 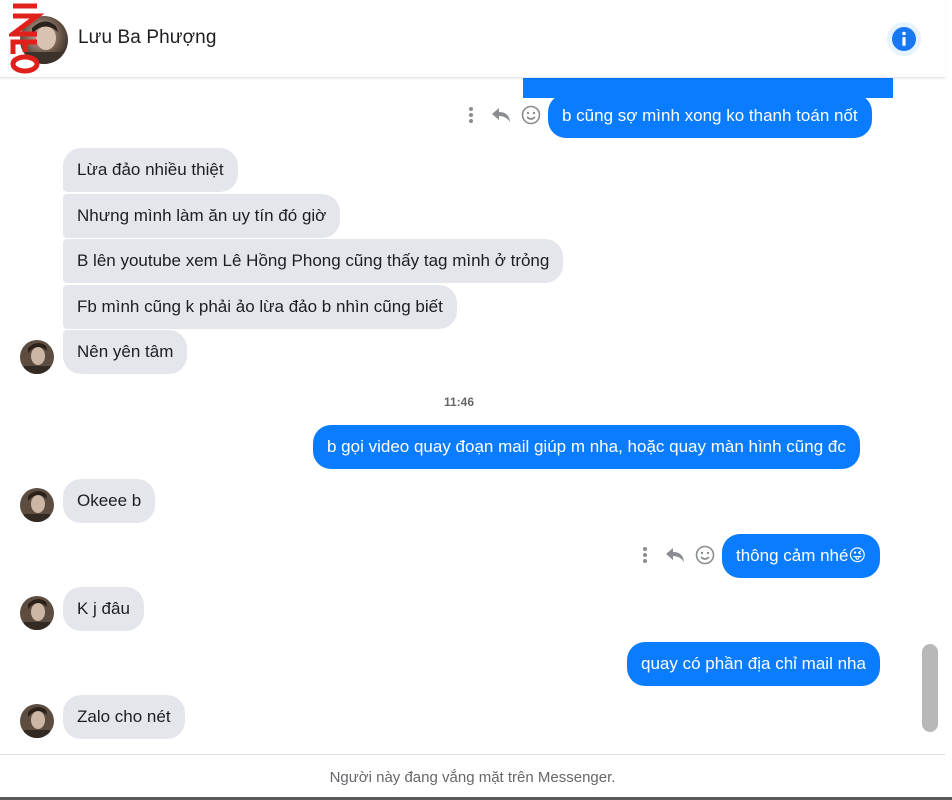 I want to click on info-icon, so click(x=904, y=39).